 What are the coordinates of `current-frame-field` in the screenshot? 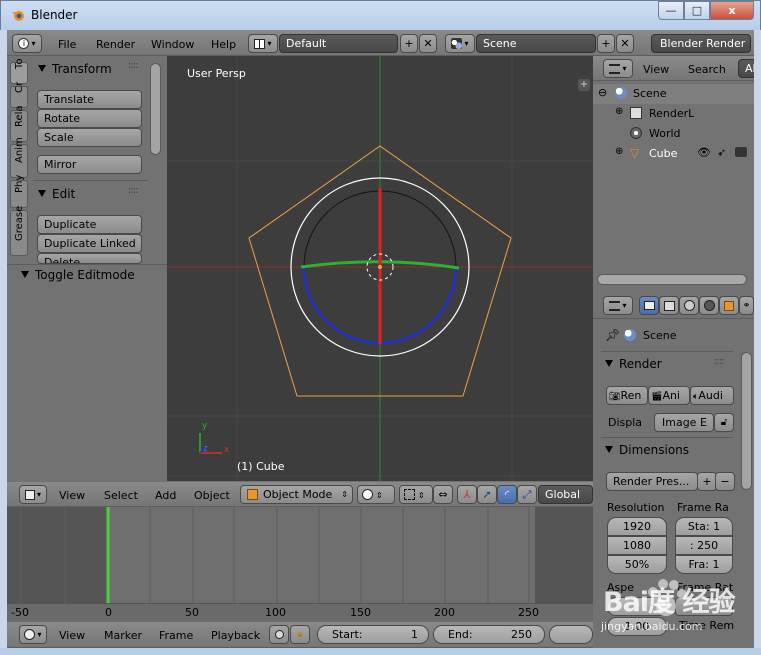 It's located at (571, 634).